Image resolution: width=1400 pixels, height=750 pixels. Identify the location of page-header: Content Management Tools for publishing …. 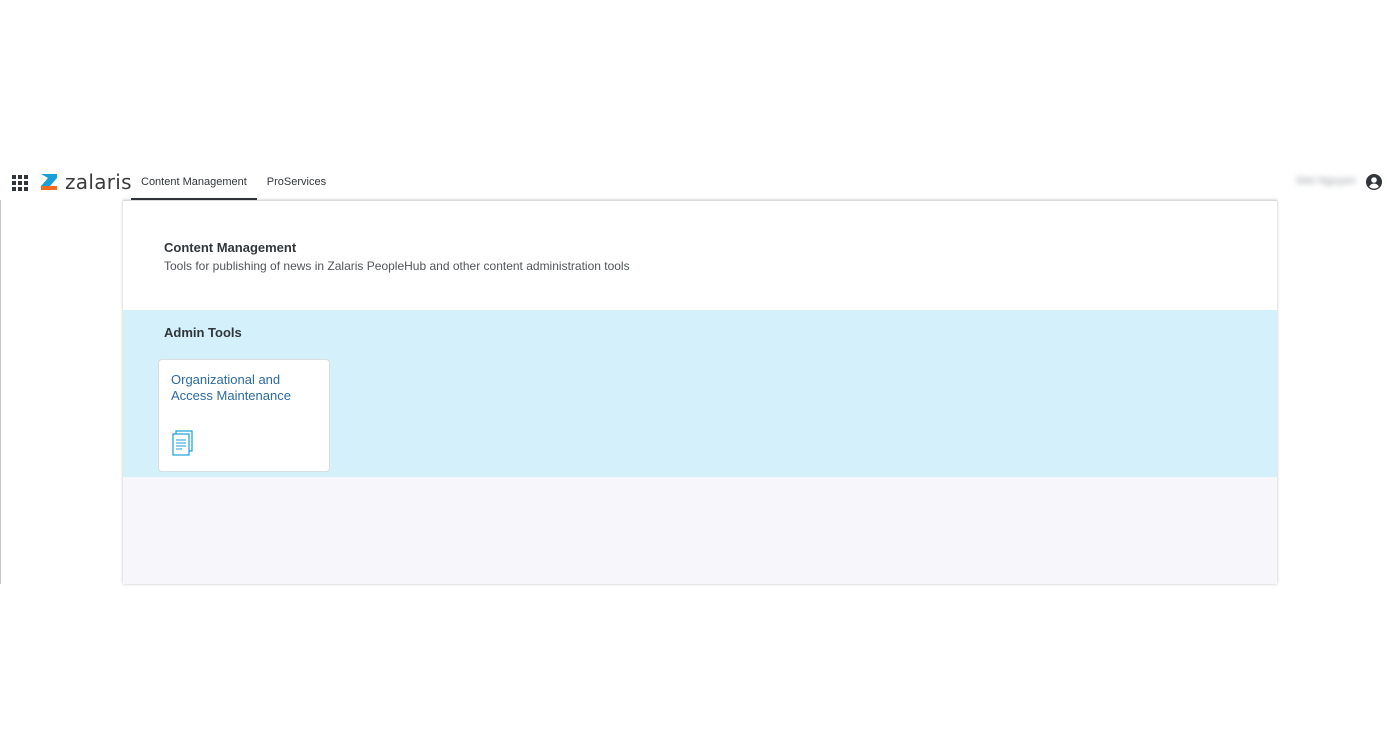
(700, 255).